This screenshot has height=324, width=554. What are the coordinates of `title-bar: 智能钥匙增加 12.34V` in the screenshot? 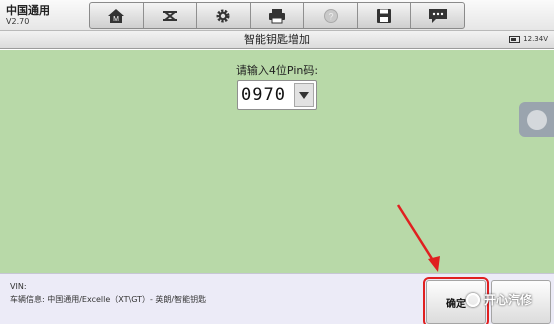 It's located at (277, 40).